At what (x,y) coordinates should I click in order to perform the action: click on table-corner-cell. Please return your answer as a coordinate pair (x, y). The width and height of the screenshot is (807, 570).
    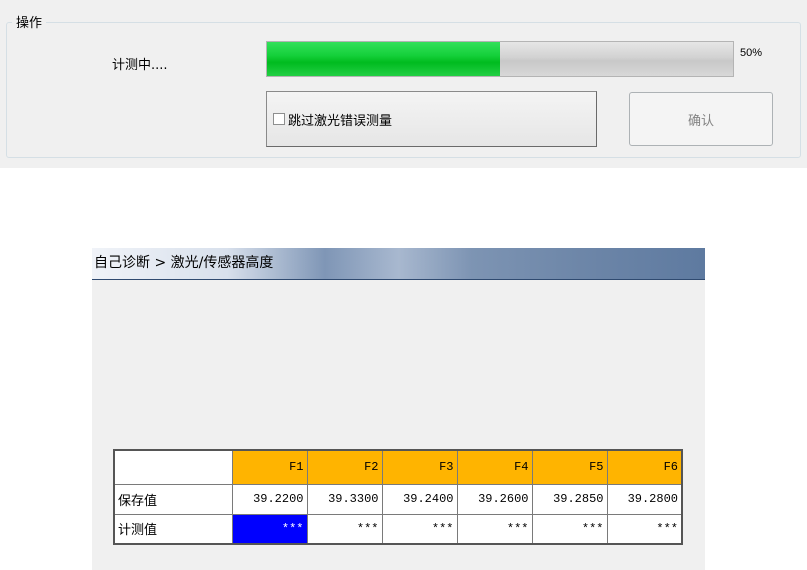
    Looking at the image, I should click on (173, 467).